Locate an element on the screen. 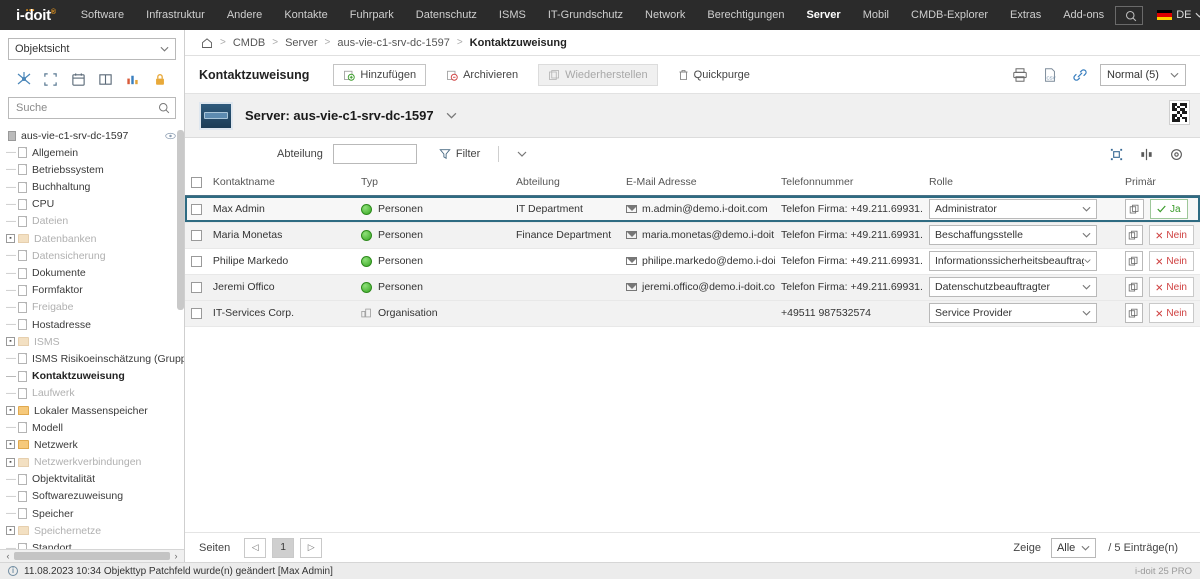 This screenshot has width=1200, height=579. tree-item-allgemein: — Allgemein is located at coordinates (92, 152).